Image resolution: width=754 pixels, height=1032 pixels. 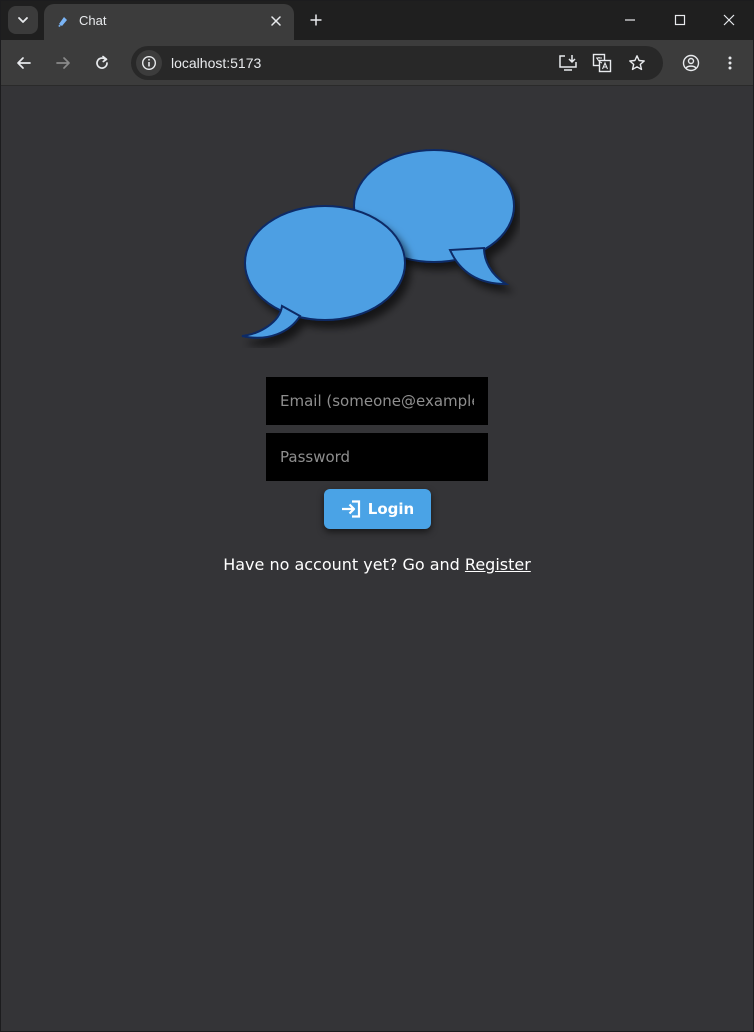 What do you see at coordinates (377, 457) in the screenshot?
I see `password-input` at bounding box center [377, 457].